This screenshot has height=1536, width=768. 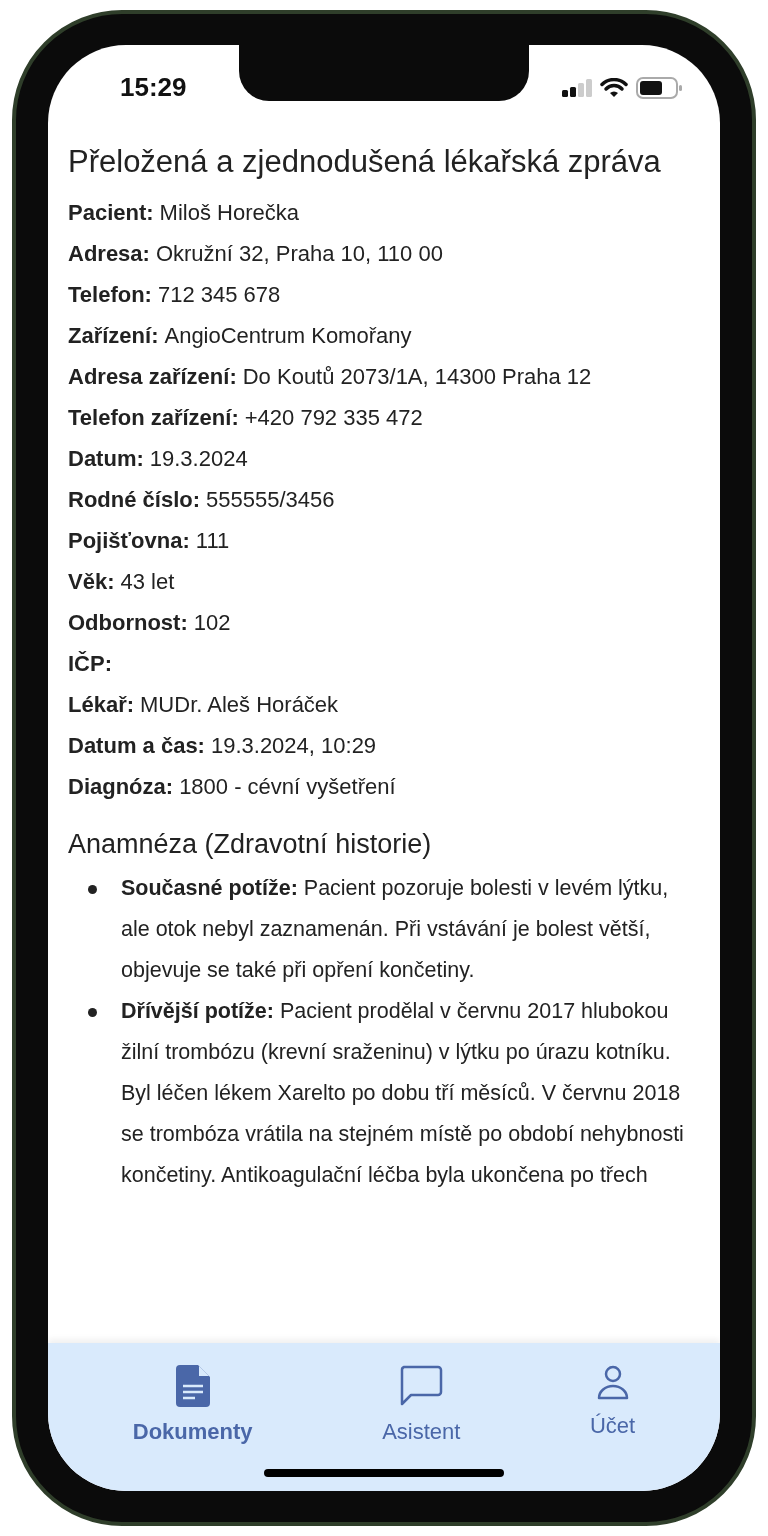 I want to click on document-icon, so click(x=192, y=1386).